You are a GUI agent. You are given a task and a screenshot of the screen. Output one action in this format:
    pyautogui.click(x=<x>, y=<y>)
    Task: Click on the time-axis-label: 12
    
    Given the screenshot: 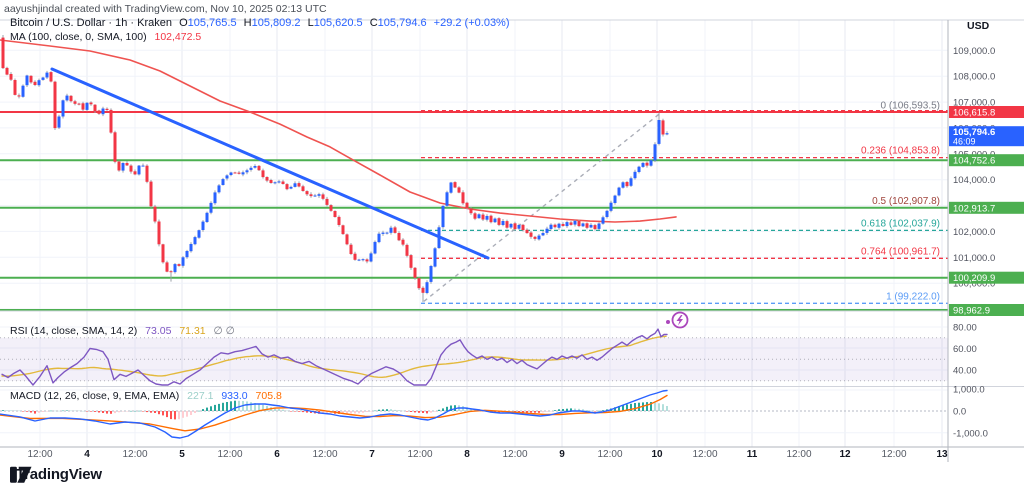 What is the action you would take?
    pyautogui.click(x=845, y=454)
    